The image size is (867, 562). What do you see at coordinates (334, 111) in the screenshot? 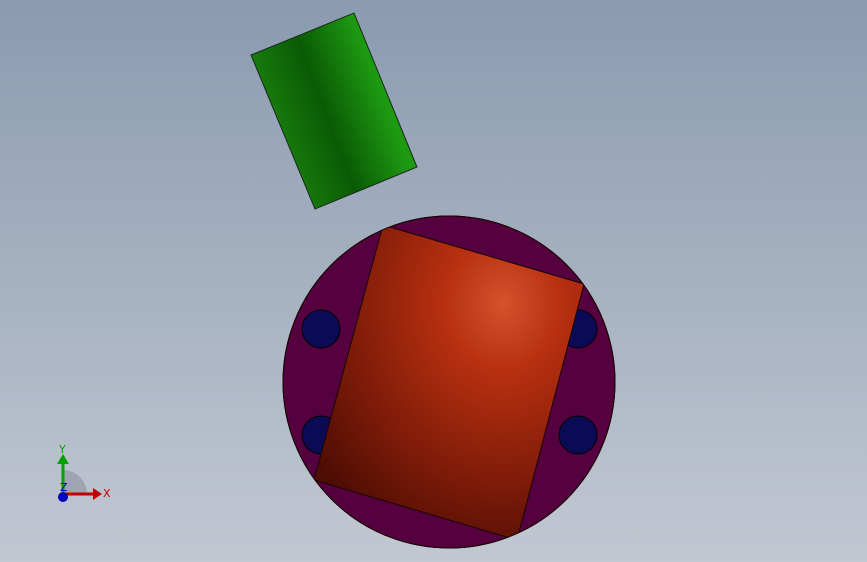
I see `cylinder-part` at bounding box center [334, 111].